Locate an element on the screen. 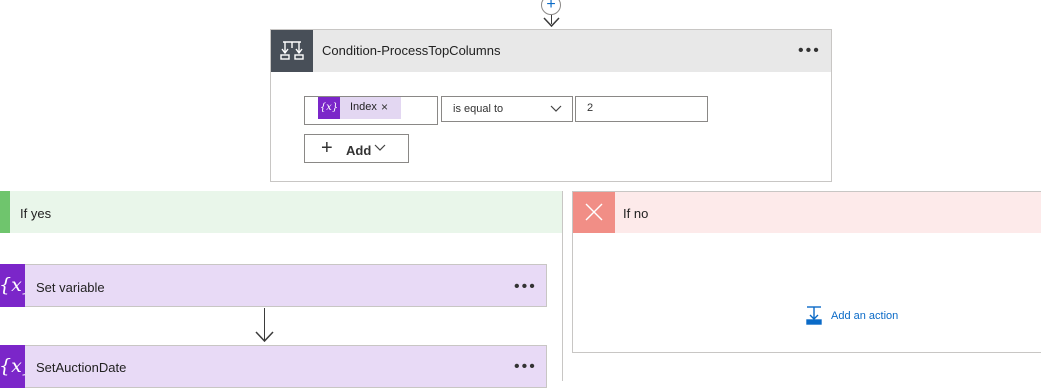 The width and height of the screenshot is (1041, 388). if-yes-label: If yes is located at coordinates (36, 213).